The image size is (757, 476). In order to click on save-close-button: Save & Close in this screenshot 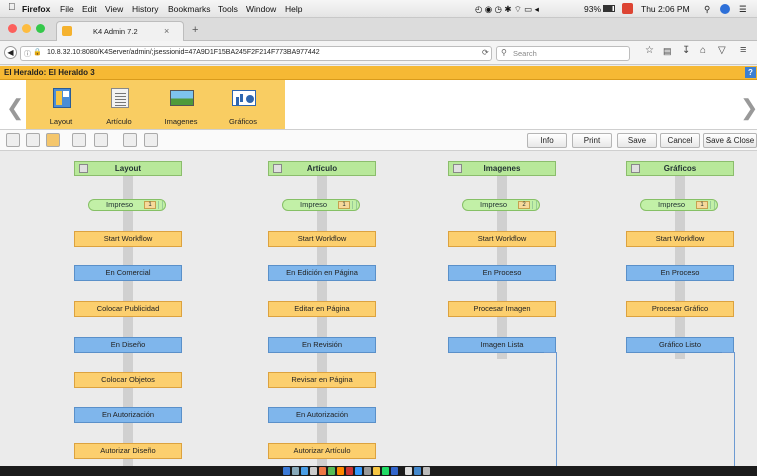, I will do `click(730, 140)`.